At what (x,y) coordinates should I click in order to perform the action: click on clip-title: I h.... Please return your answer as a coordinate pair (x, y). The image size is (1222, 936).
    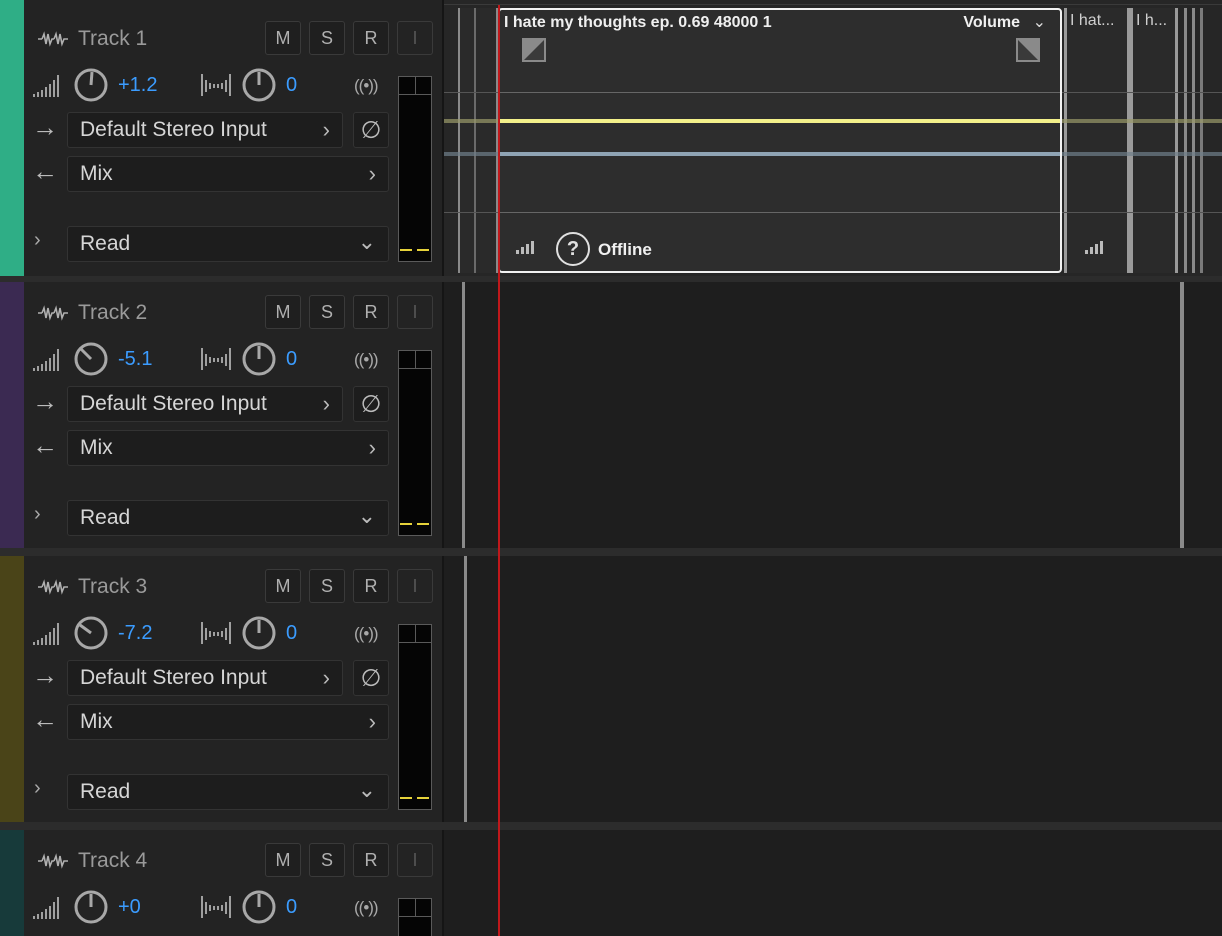
    Looking at the image, I should click on (1152, 20).